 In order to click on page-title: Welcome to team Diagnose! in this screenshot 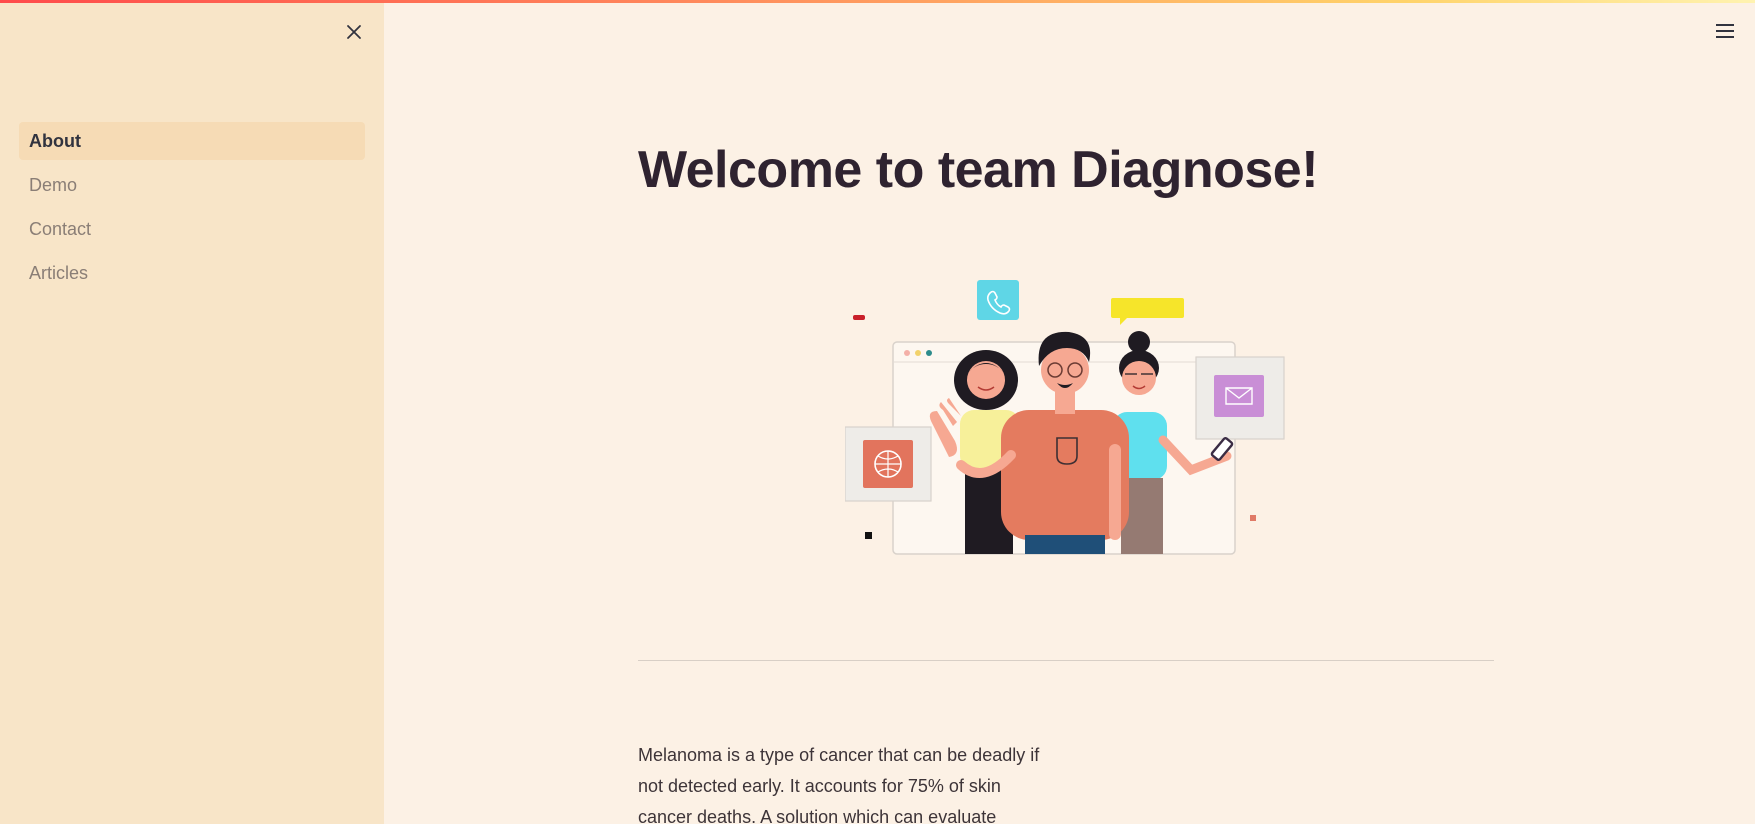, I will do `click(978, 170)`.